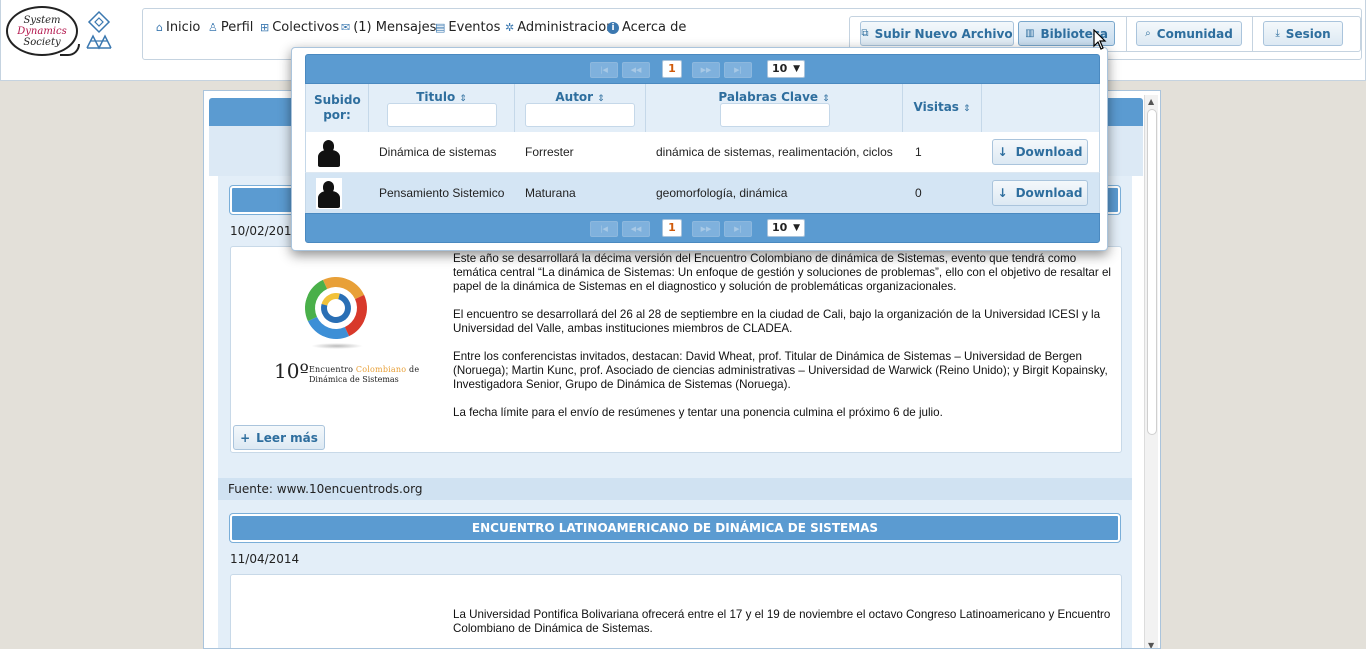  I want to click on read-more-button: + Leer más, so click(279, 437).